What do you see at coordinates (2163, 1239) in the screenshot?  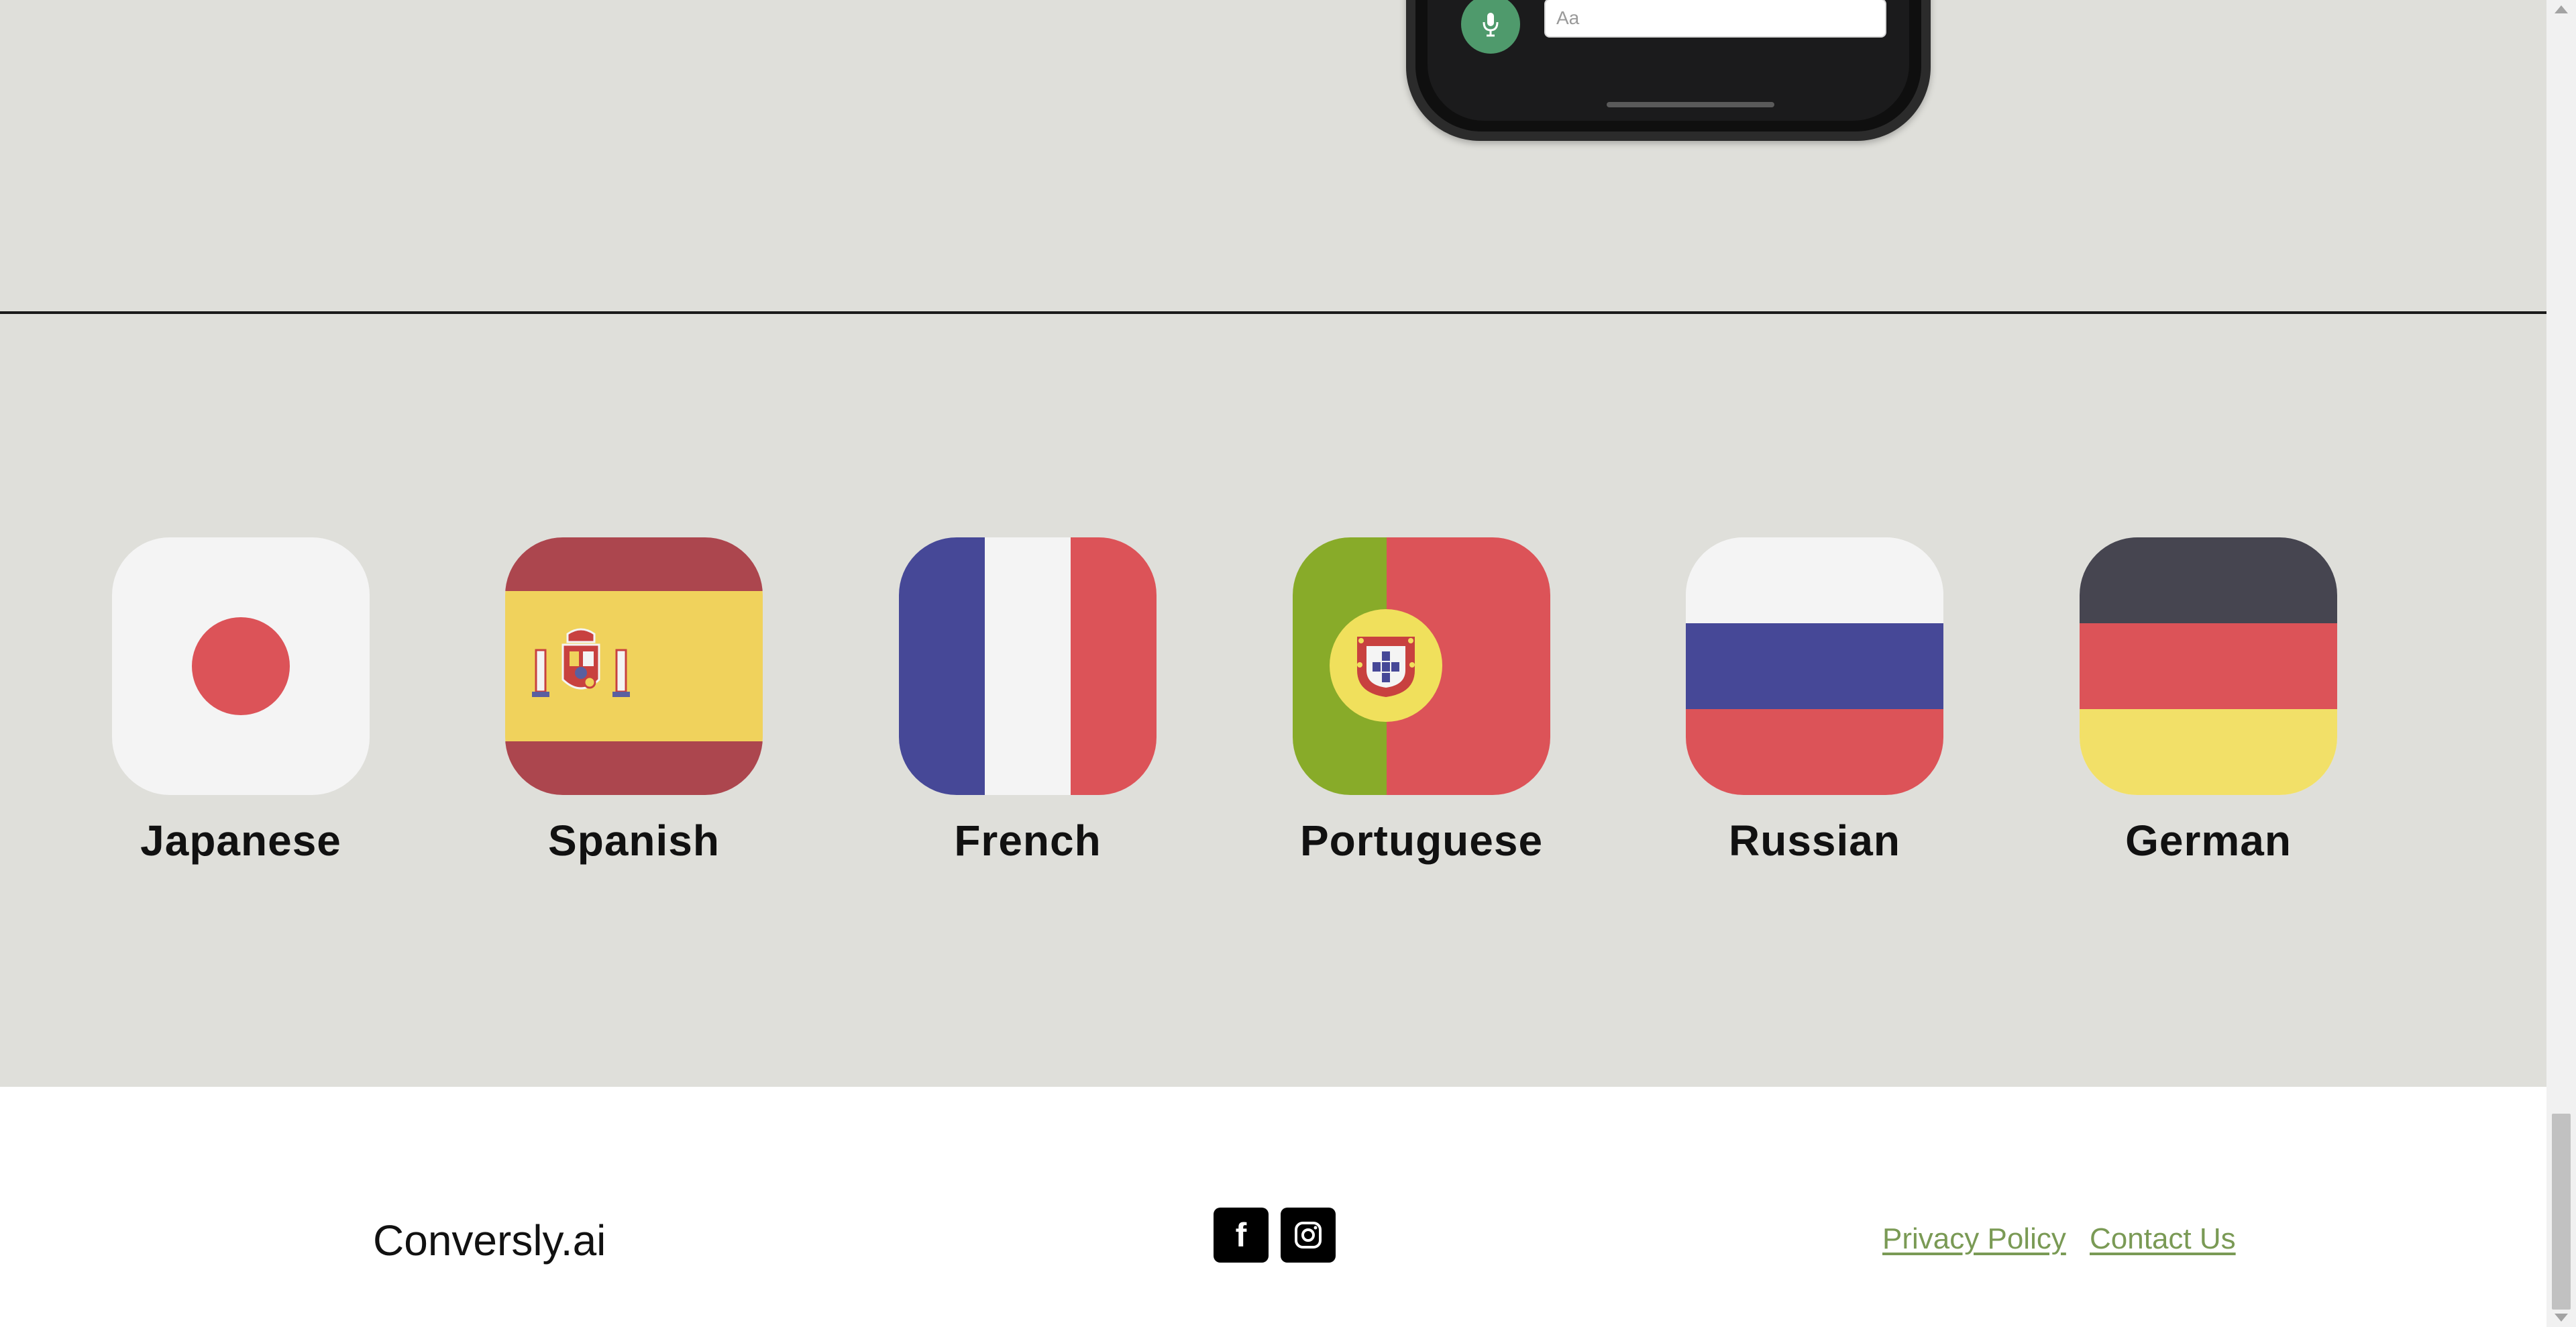 I see `contact-us-link: Contact Us` at bounding box center [2163, 1239].